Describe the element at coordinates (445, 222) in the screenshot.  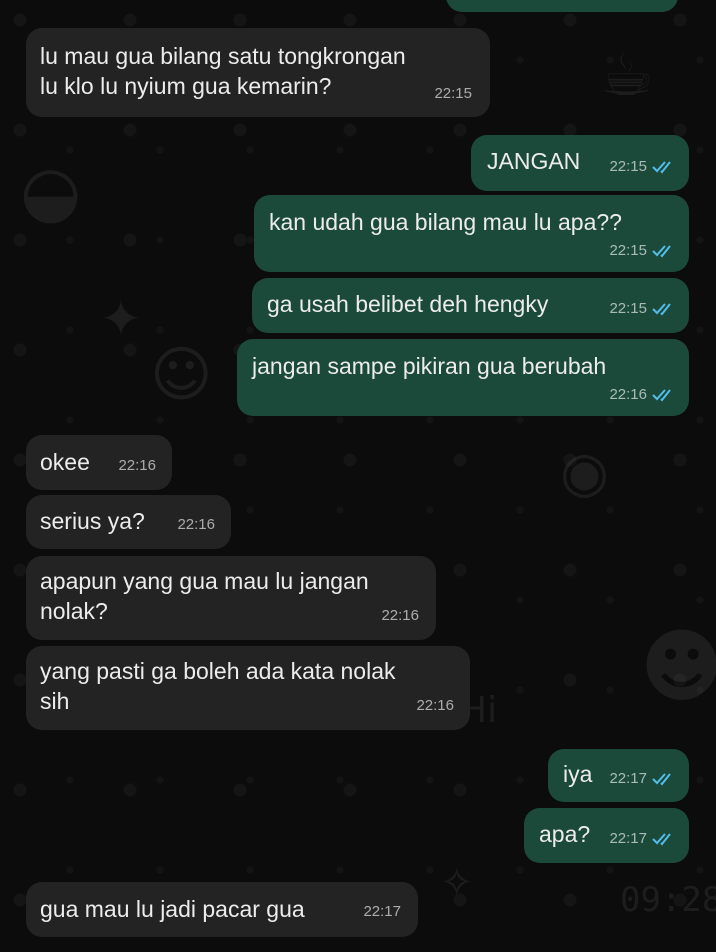
I see `message-text: kan udah gua bilang mau lu apa??` at that location.